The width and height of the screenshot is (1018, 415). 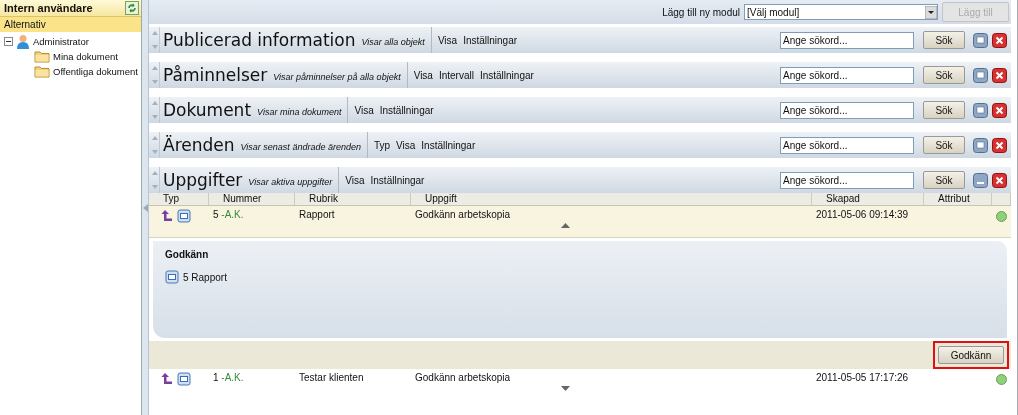 What do you see at coordinates (95, 71) in the screenshot?
I see `tree-item: Offentliga dokument` at bounding box center [95, 71].